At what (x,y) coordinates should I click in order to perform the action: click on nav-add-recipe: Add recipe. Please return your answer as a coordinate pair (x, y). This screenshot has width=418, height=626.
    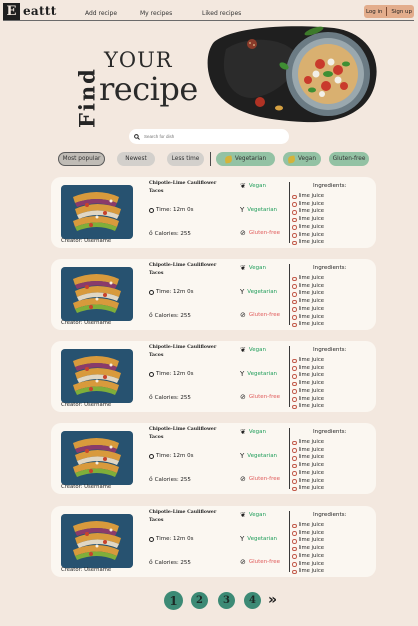
    Looking at the image, I should click on (101, 13).